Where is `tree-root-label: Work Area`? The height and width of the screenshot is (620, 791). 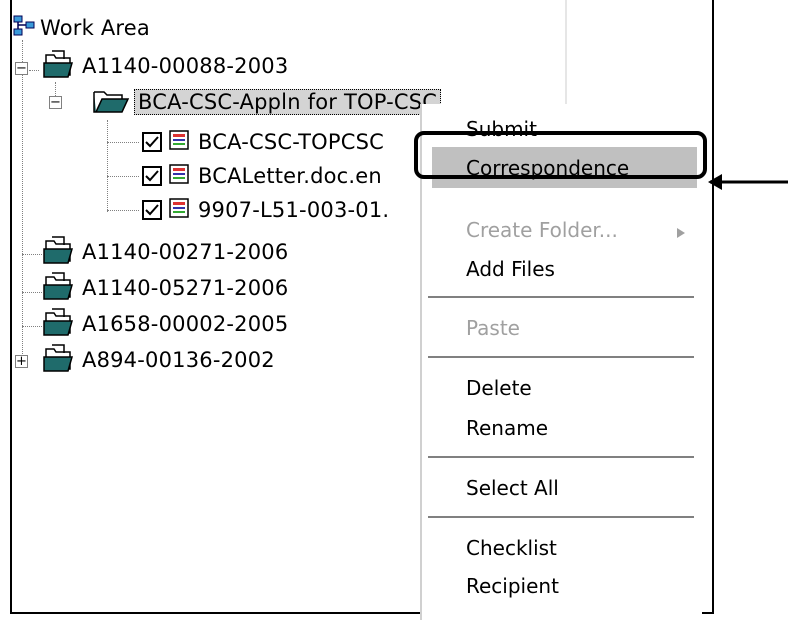
tree-root-label: Work Area is located at coordinates (95, 28).